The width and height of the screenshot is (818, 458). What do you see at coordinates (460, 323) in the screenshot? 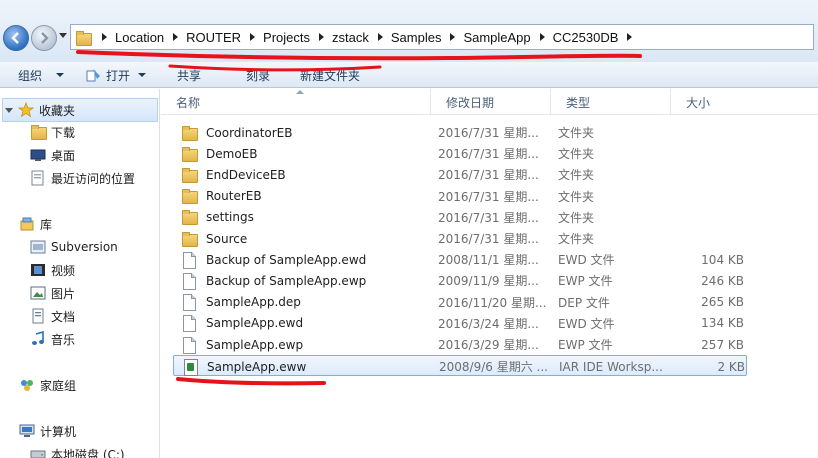
I see `file-row: SampleApp.ewd 2016/3/24 星期... EWD 文件 134 KB` at bounding box center [460, 323].